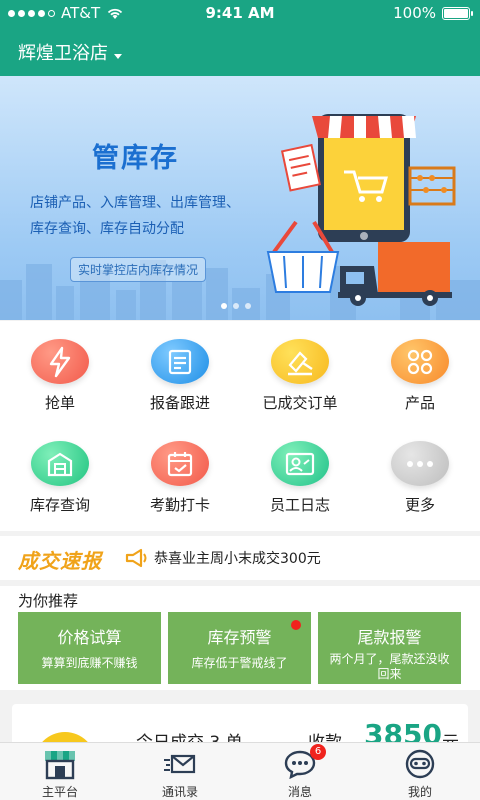 The image size is (480, 800). I want to click on deals-ticker: 成交速报 恭喜业主周小末成交300元, so click(240, 558).